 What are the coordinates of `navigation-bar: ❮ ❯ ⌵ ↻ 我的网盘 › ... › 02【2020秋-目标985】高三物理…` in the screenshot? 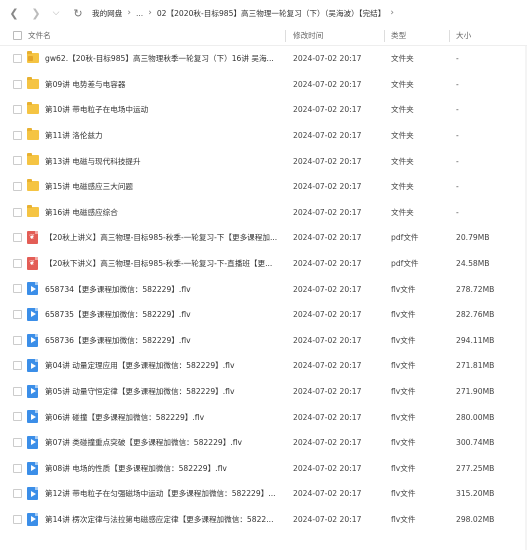 It's located at (263, 13).